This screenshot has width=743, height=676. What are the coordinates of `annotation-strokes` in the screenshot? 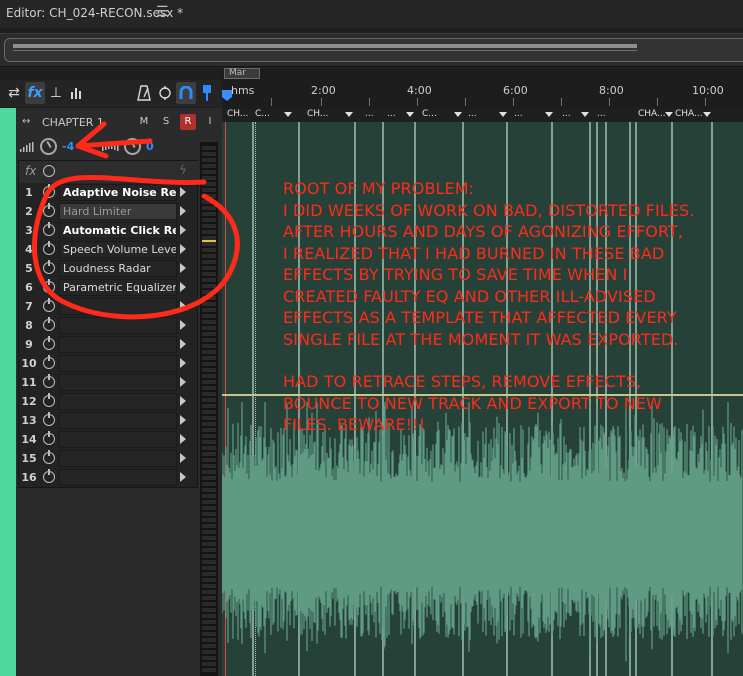 It's located at (135, 220).